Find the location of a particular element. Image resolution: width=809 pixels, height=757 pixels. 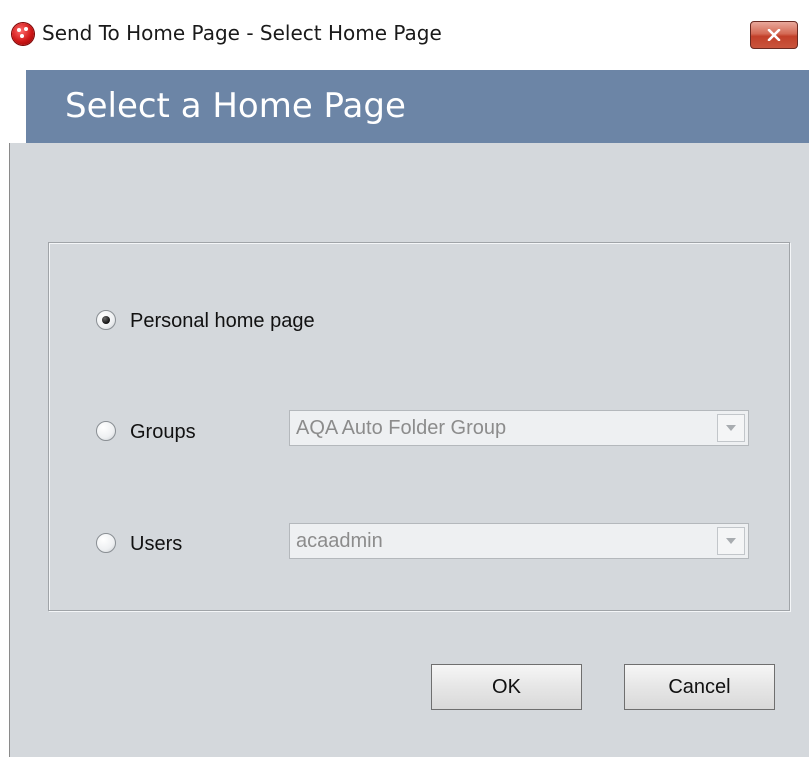

close-button is located at coordinates (774, 35).